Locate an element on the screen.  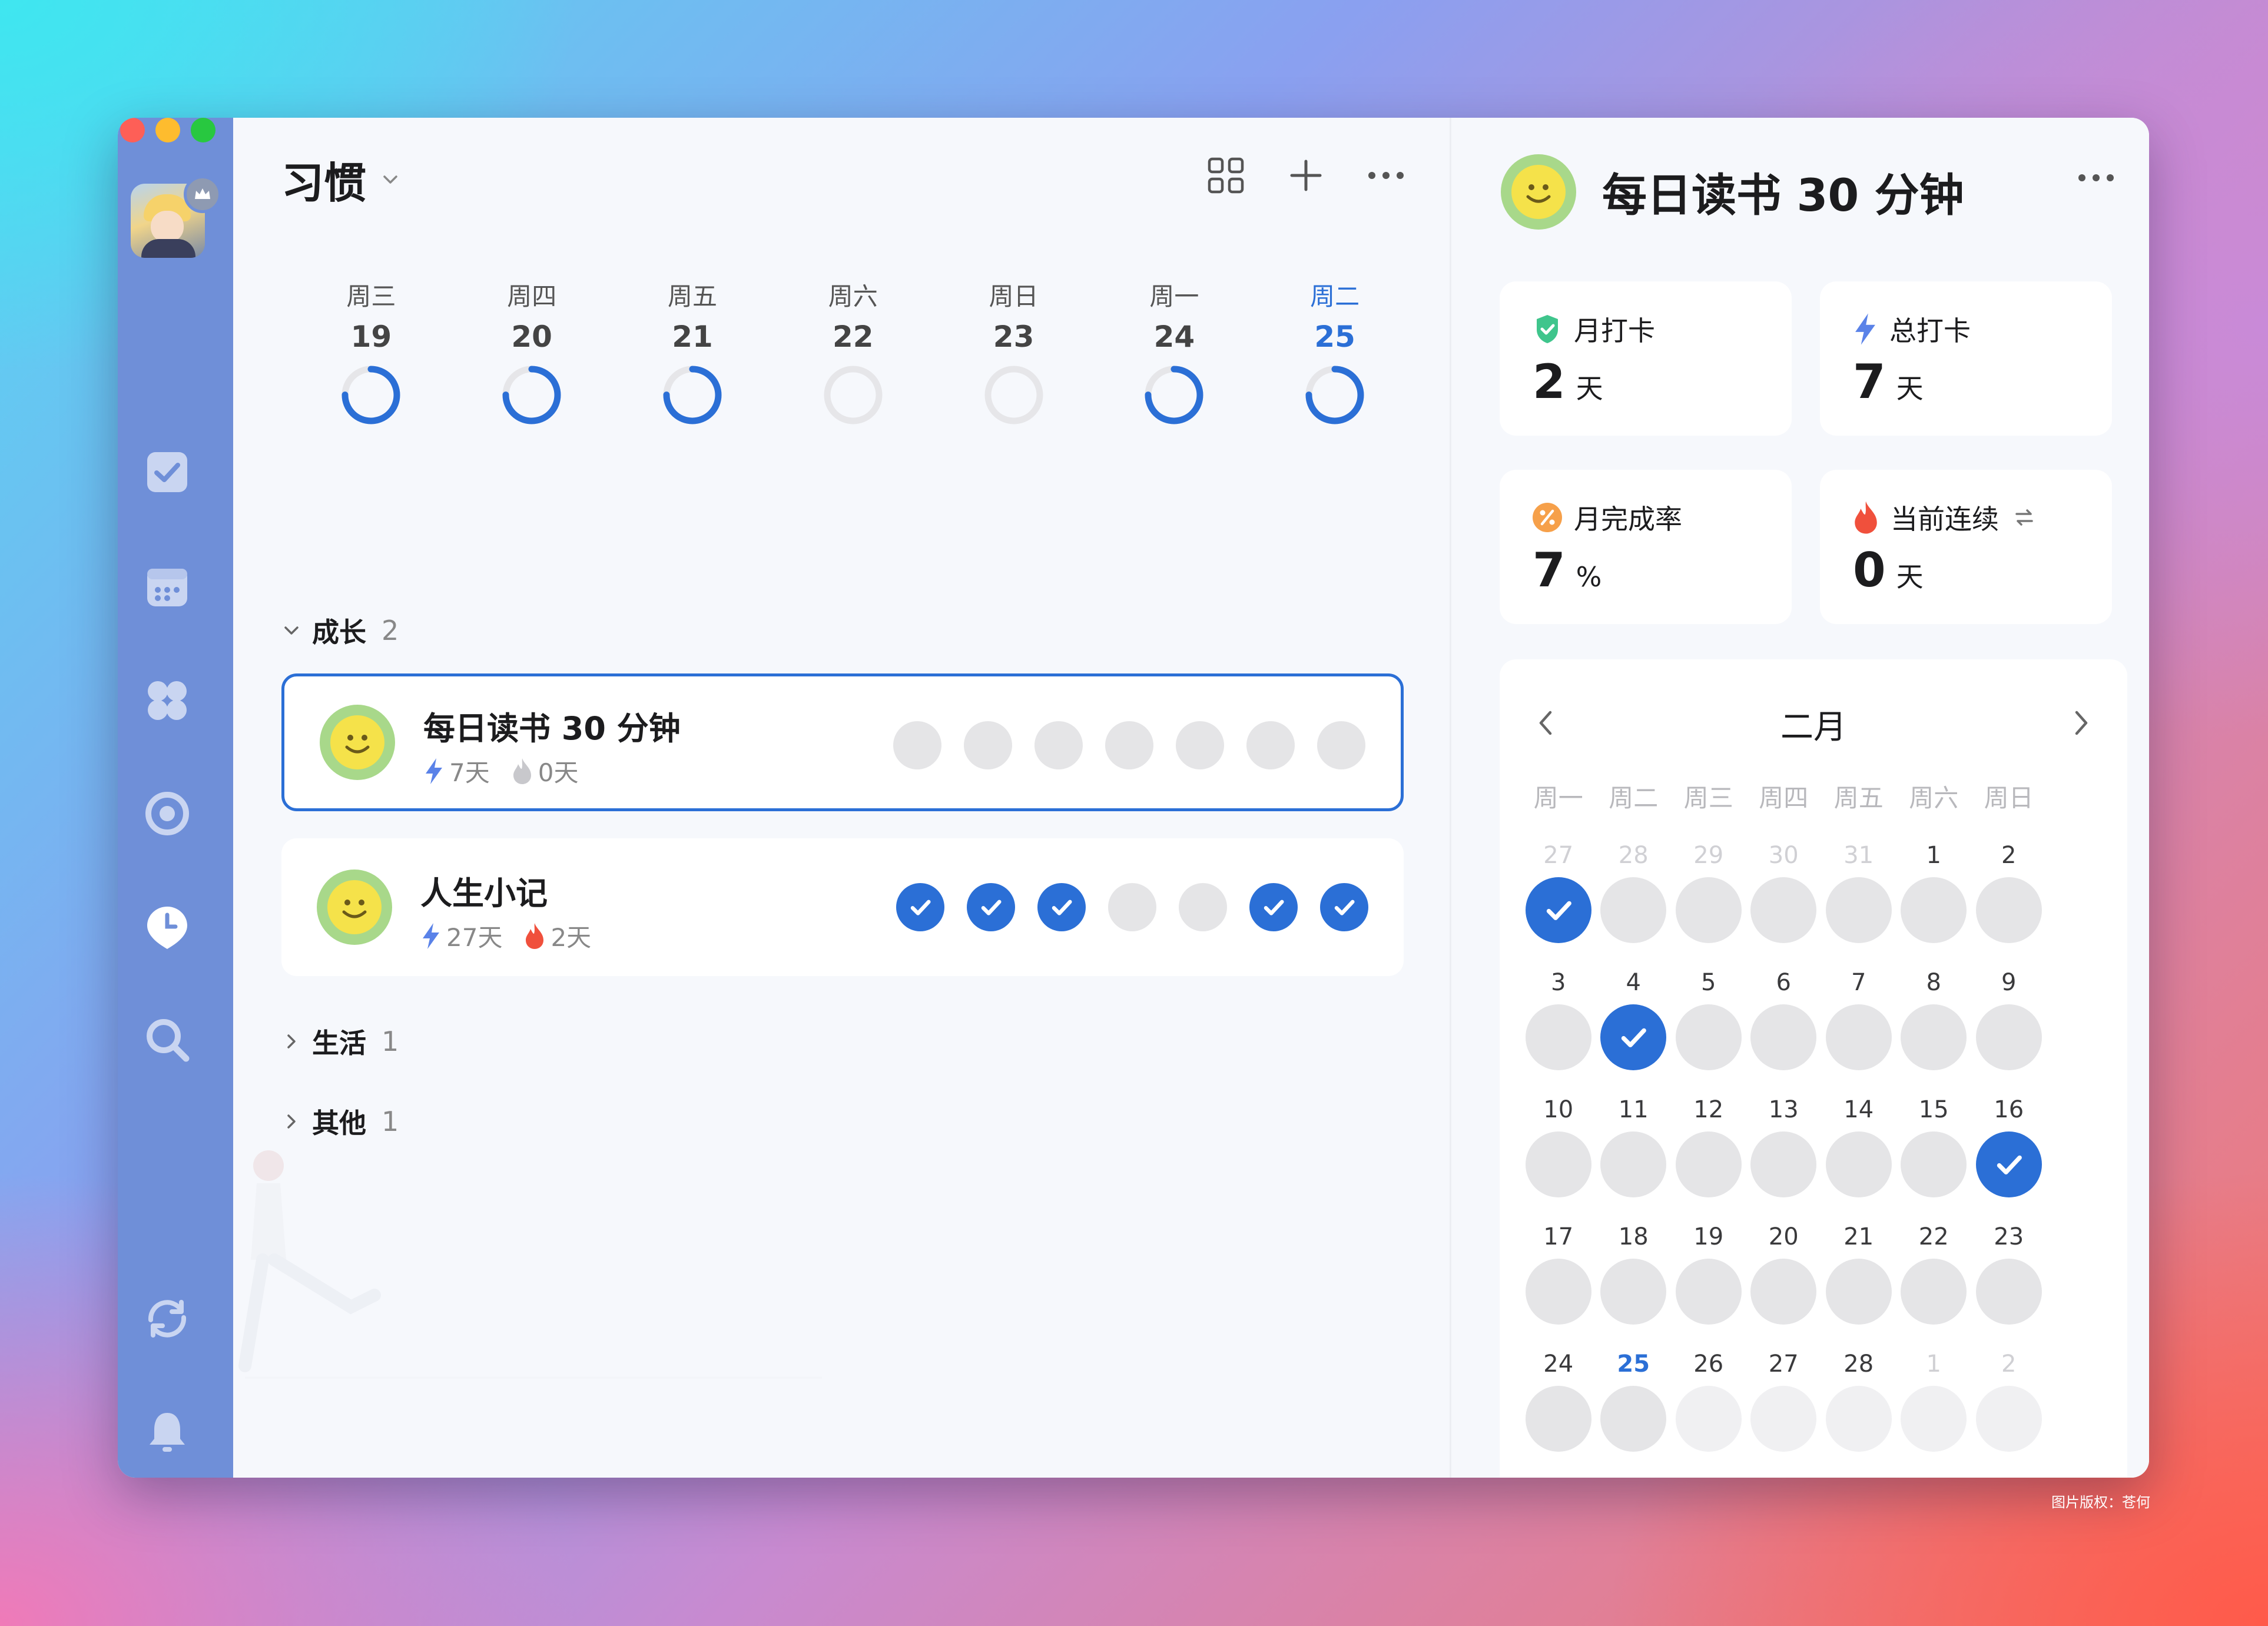
calendar-day: 6 is located at coordinates (1784, 1032).